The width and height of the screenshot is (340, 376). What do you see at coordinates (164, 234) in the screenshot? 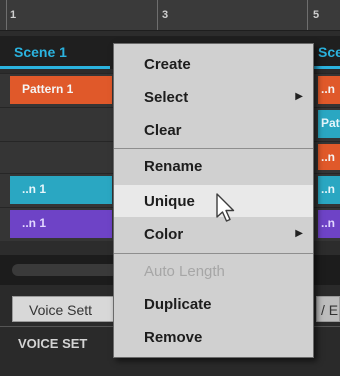
I see `menu-item-label: Color` at bounding box center [164, 234].